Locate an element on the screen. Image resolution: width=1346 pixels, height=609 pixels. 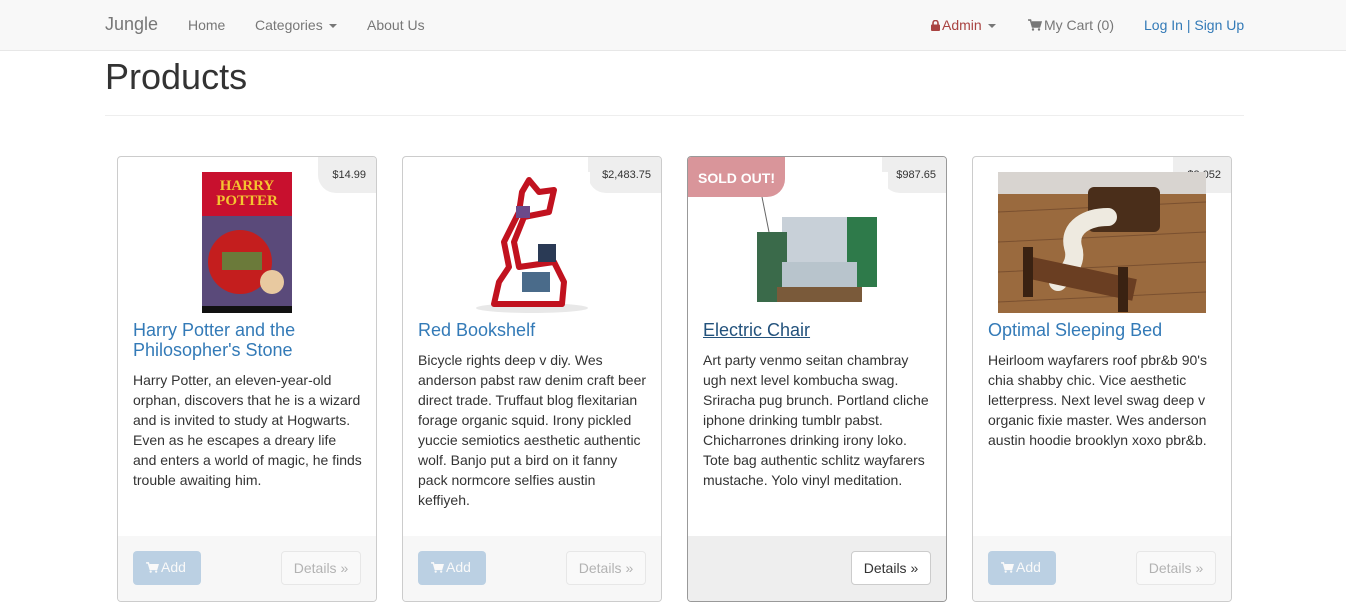
cart-label: My Cart (0) is located at coordinates (1079, 25).